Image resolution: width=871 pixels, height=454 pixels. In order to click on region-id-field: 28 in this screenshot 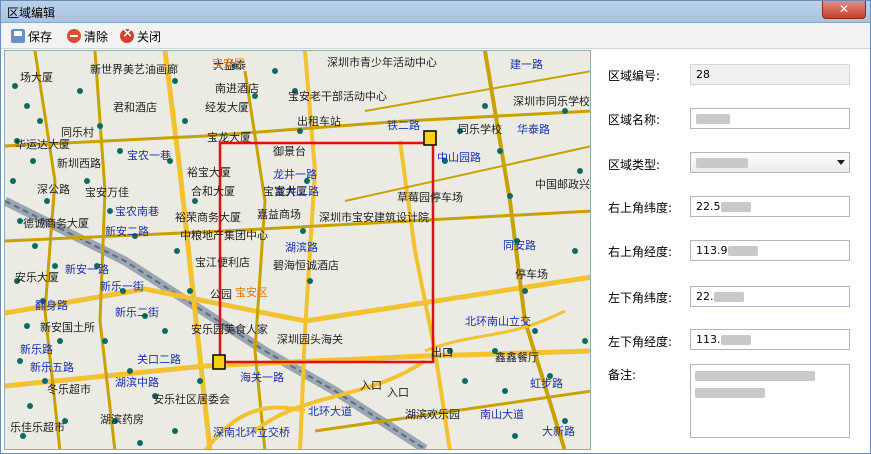, I will do `click(770, 74)`.